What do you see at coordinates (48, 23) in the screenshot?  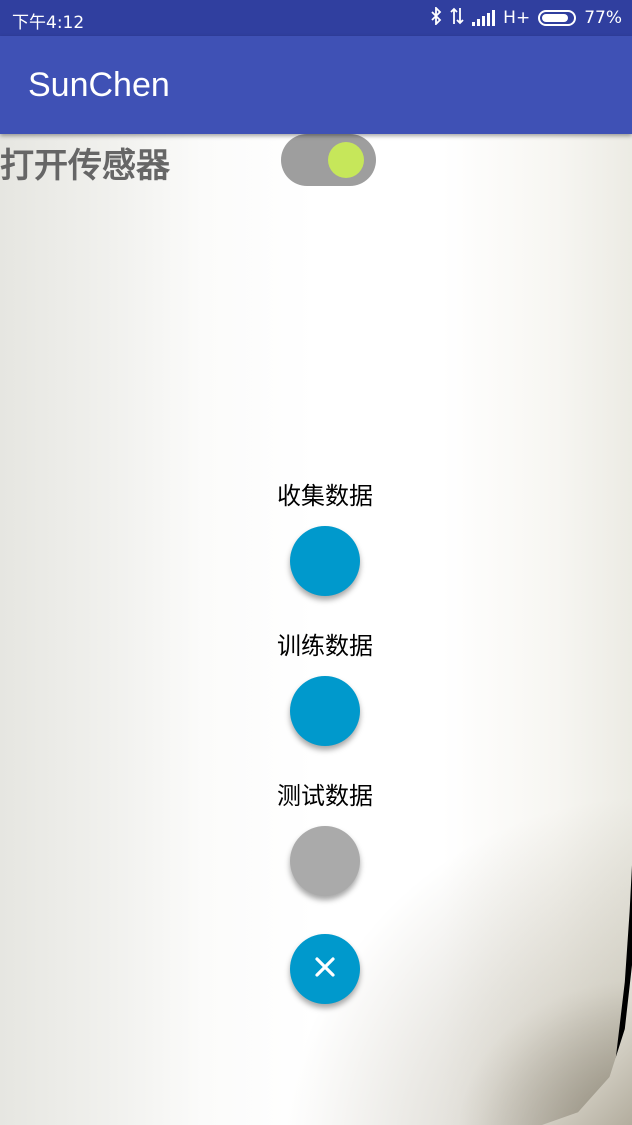 I see `status-time: 下午4:12` at bounding box center [48, 23].